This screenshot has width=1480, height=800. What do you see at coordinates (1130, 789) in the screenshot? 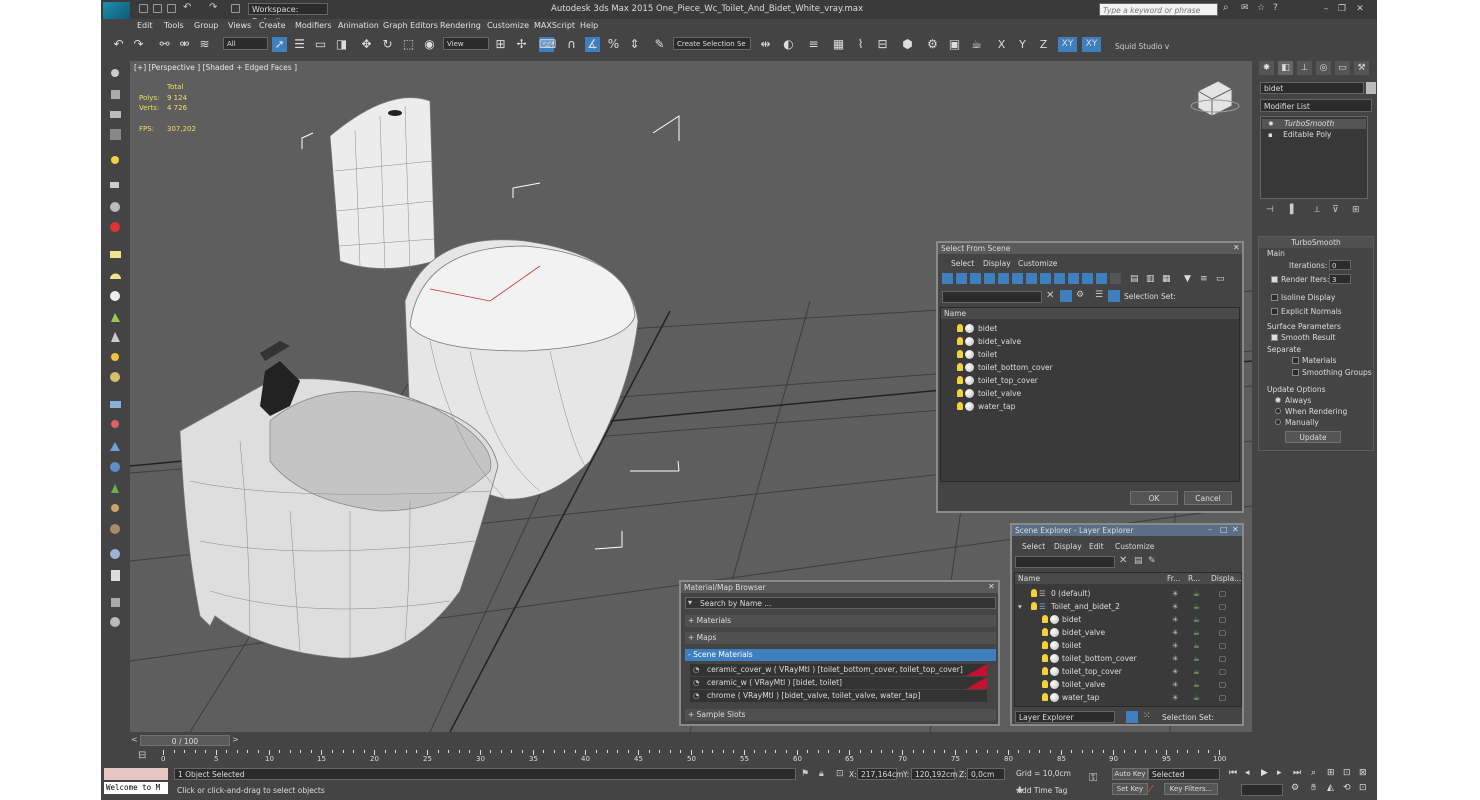
I see `set-key-button: Set Key` at bounding box center [1130, 789].